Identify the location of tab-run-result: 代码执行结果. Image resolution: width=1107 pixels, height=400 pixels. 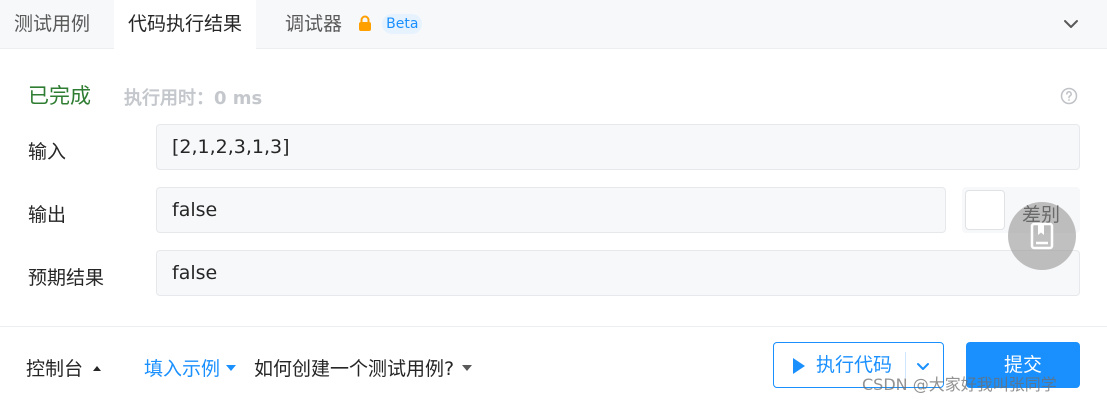
(185, 24).